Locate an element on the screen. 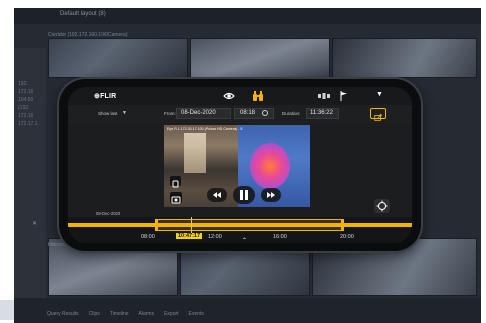 This screenshot has width=486, height=323. duration-value: 11:36:22 is located at coordinates (321, 113).